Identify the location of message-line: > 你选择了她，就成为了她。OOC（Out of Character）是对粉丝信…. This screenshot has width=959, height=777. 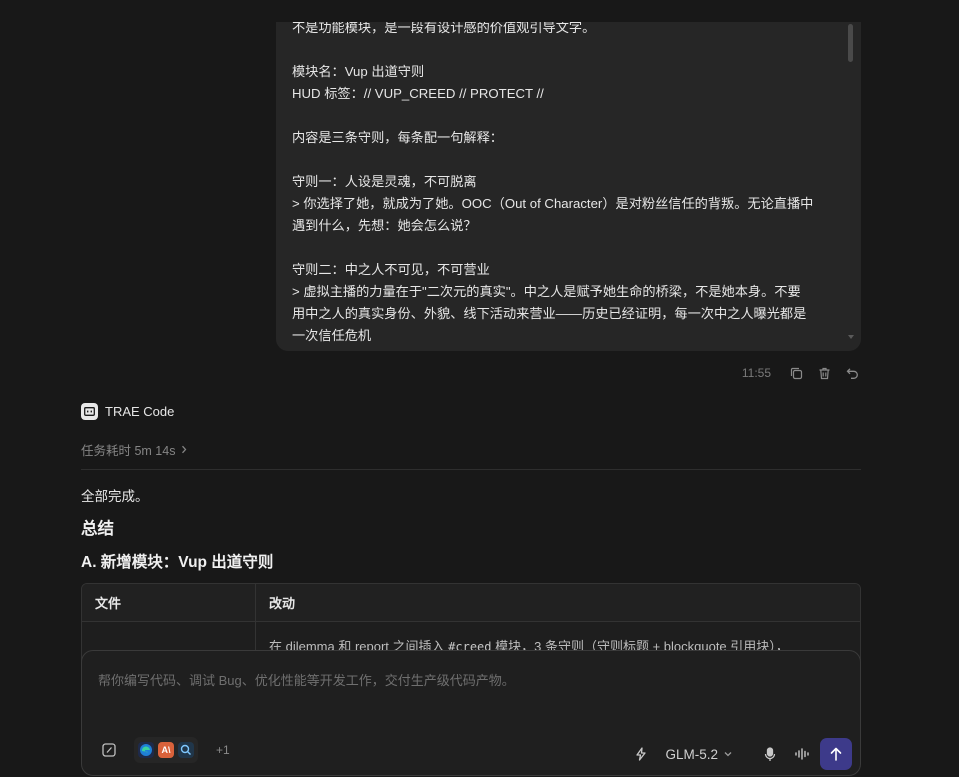
(553, 203).